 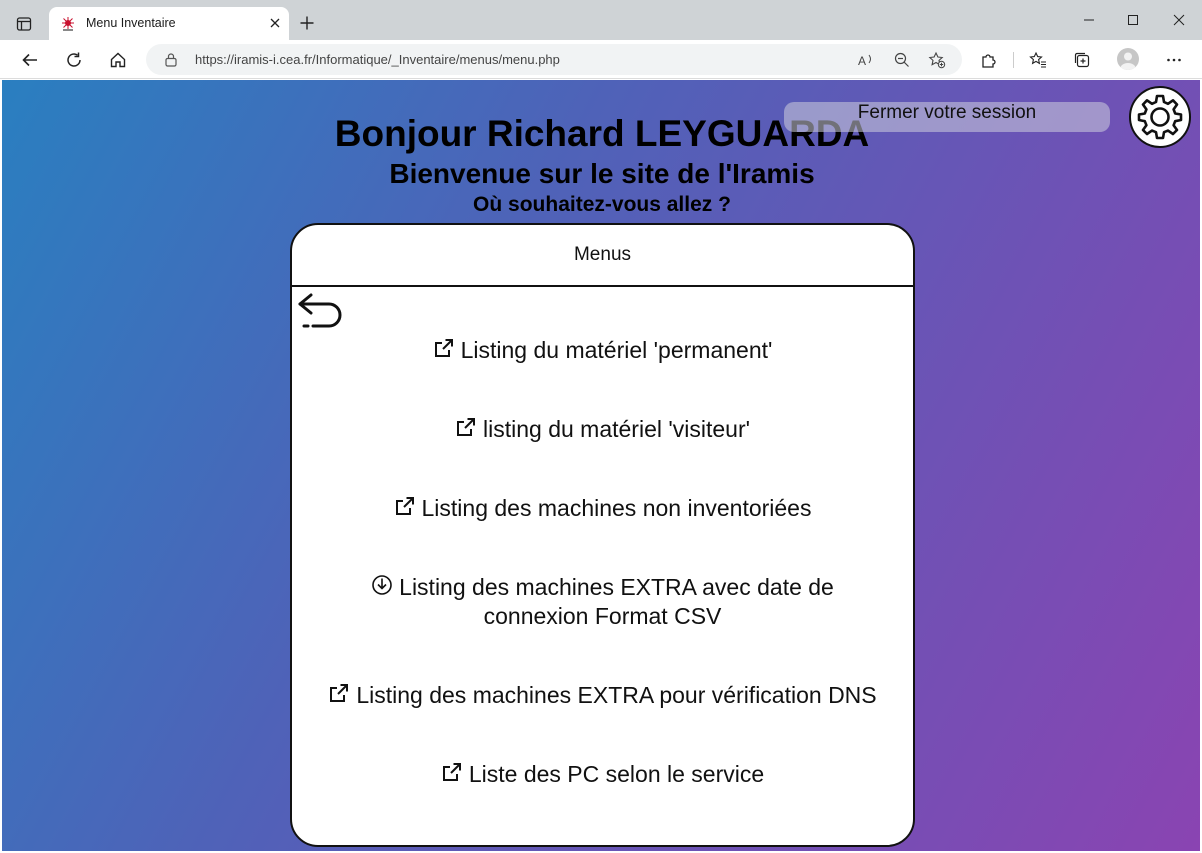 I want to click on welcome-subheading: Bienvenue sur le site de l'Iramis, so click(x=602, y=173).